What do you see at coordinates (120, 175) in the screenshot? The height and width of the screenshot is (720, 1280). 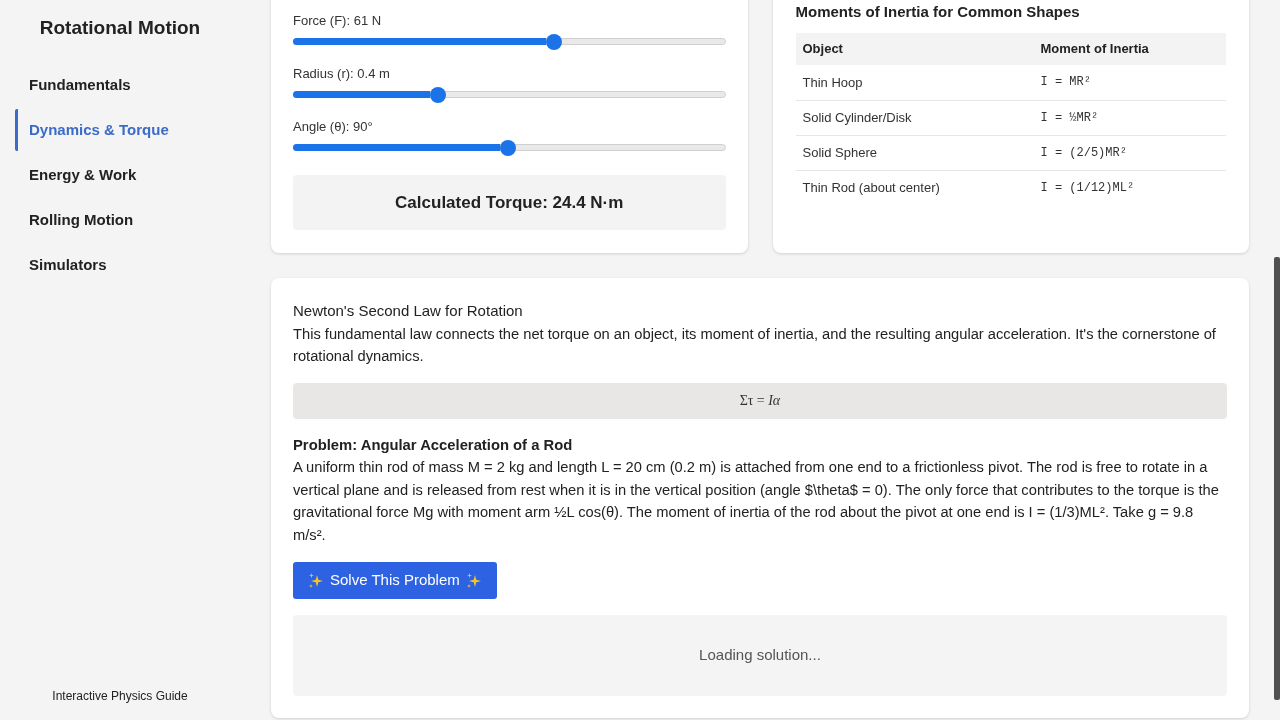 I see `sidebar-item: Energy & Work` at bounding box center [120, 175].